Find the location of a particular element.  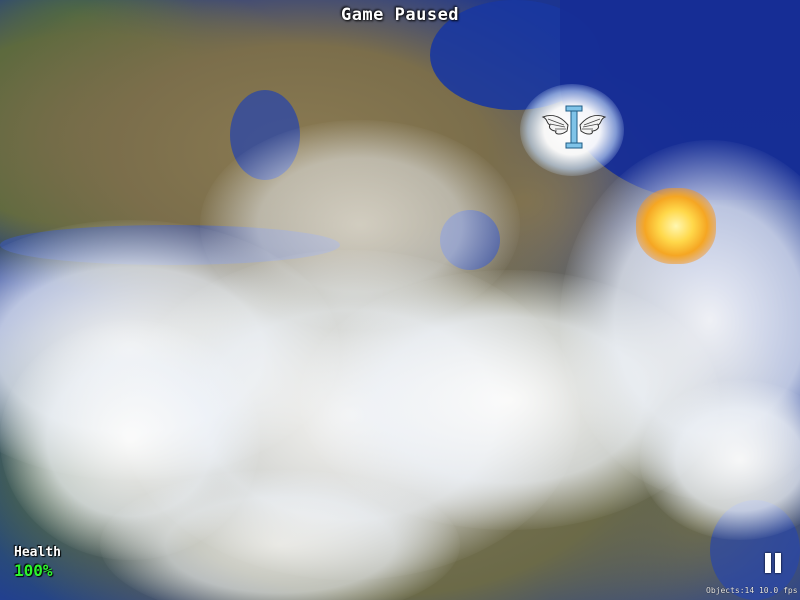

health-indicator: Health 100% is located at coordinates (37, 562).